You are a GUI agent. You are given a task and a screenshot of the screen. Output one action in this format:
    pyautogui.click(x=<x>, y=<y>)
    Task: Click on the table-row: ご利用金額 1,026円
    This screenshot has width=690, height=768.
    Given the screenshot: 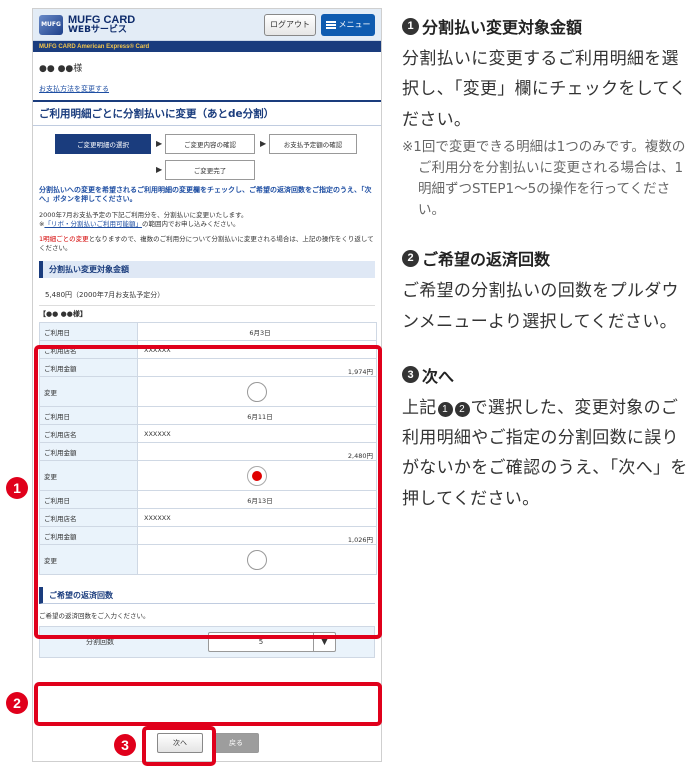 What is the action you would take?
    pyautogui.click(x=208, y=536)
    